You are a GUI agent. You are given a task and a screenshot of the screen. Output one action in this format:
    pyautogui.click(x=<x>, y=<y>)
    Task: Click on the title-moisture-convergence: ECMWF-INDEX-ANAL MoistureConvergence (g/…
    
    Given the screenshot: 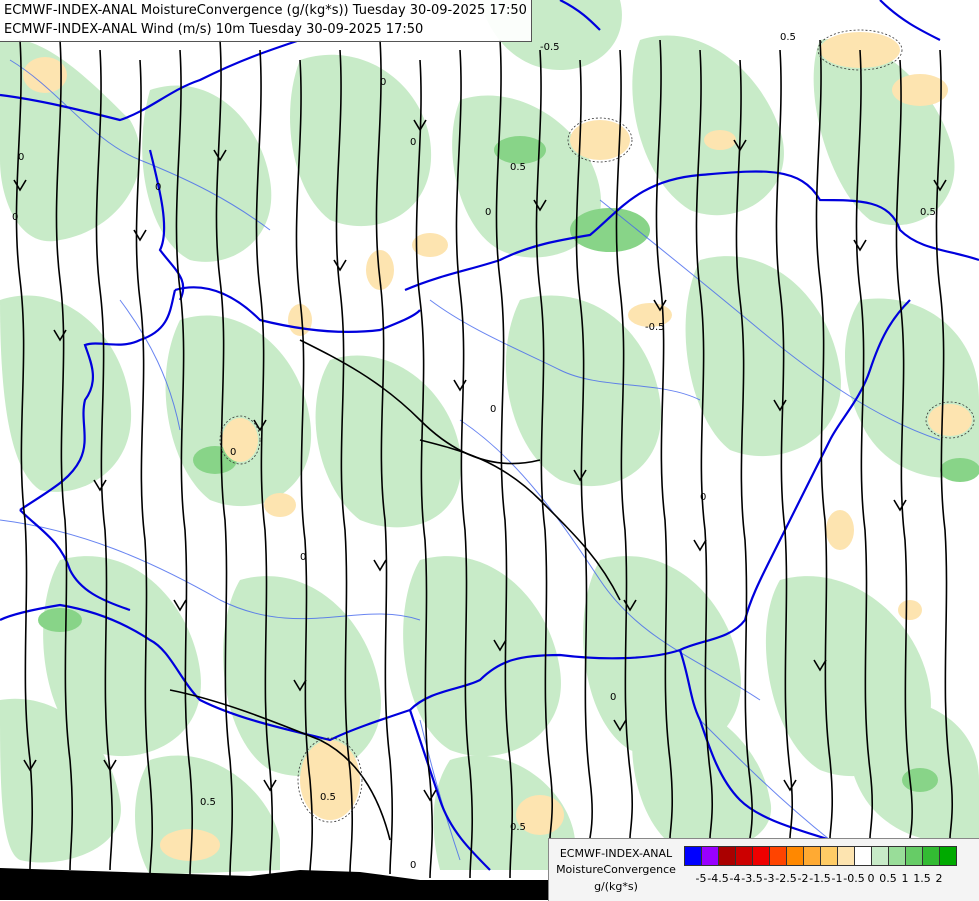 What is the action you would take?
    pyautogui.click(x=265, y=10)
    